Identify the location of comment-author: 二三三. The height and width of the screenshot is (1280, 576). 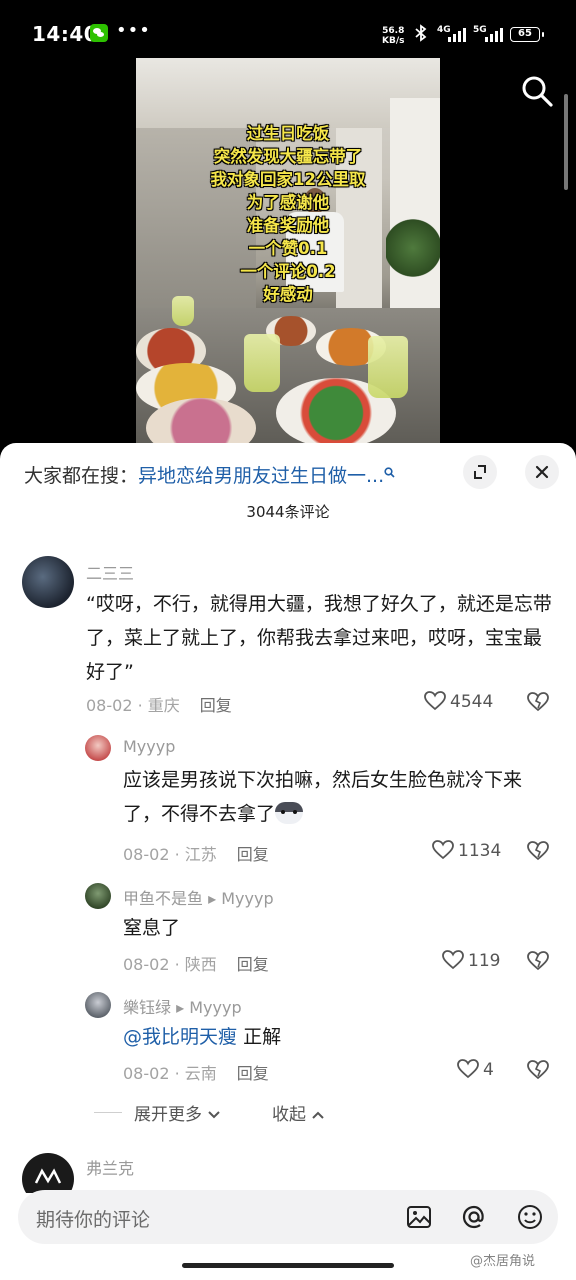
(110, 572).